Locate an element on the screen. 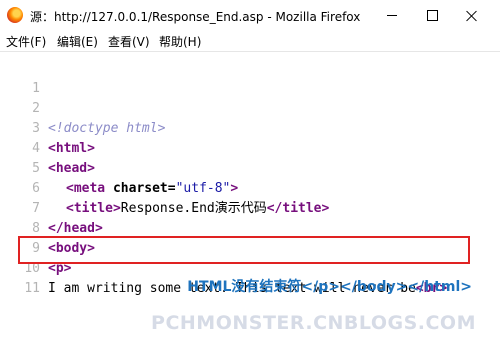 The image size is (500, 350). menu-file: 文件(F) is located at coordinates (26, 41).